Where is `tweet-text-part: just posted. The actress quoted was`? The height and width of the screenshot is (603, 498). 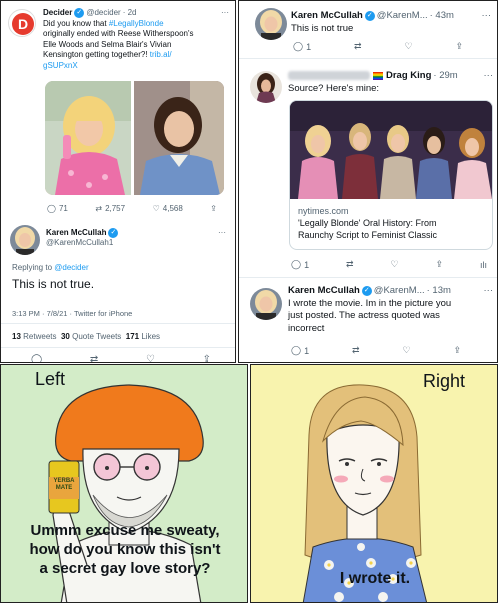 tweet-text-part: just posted. The actress quoted was is located at coordinates (364, 315).